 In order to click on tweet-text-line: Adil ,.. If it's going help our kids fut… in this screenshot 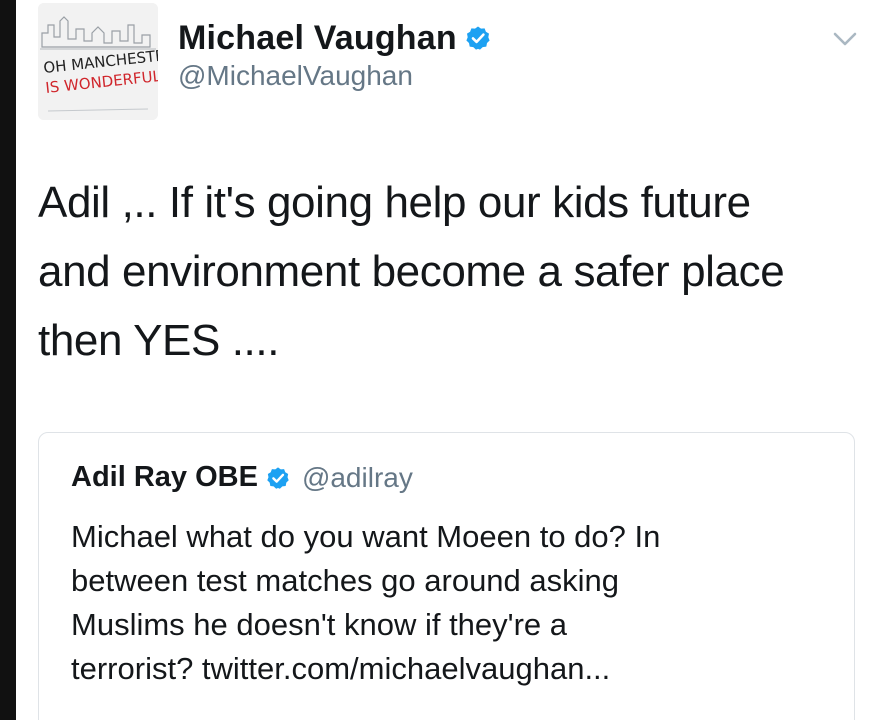, I will do `click(394, 202)`.